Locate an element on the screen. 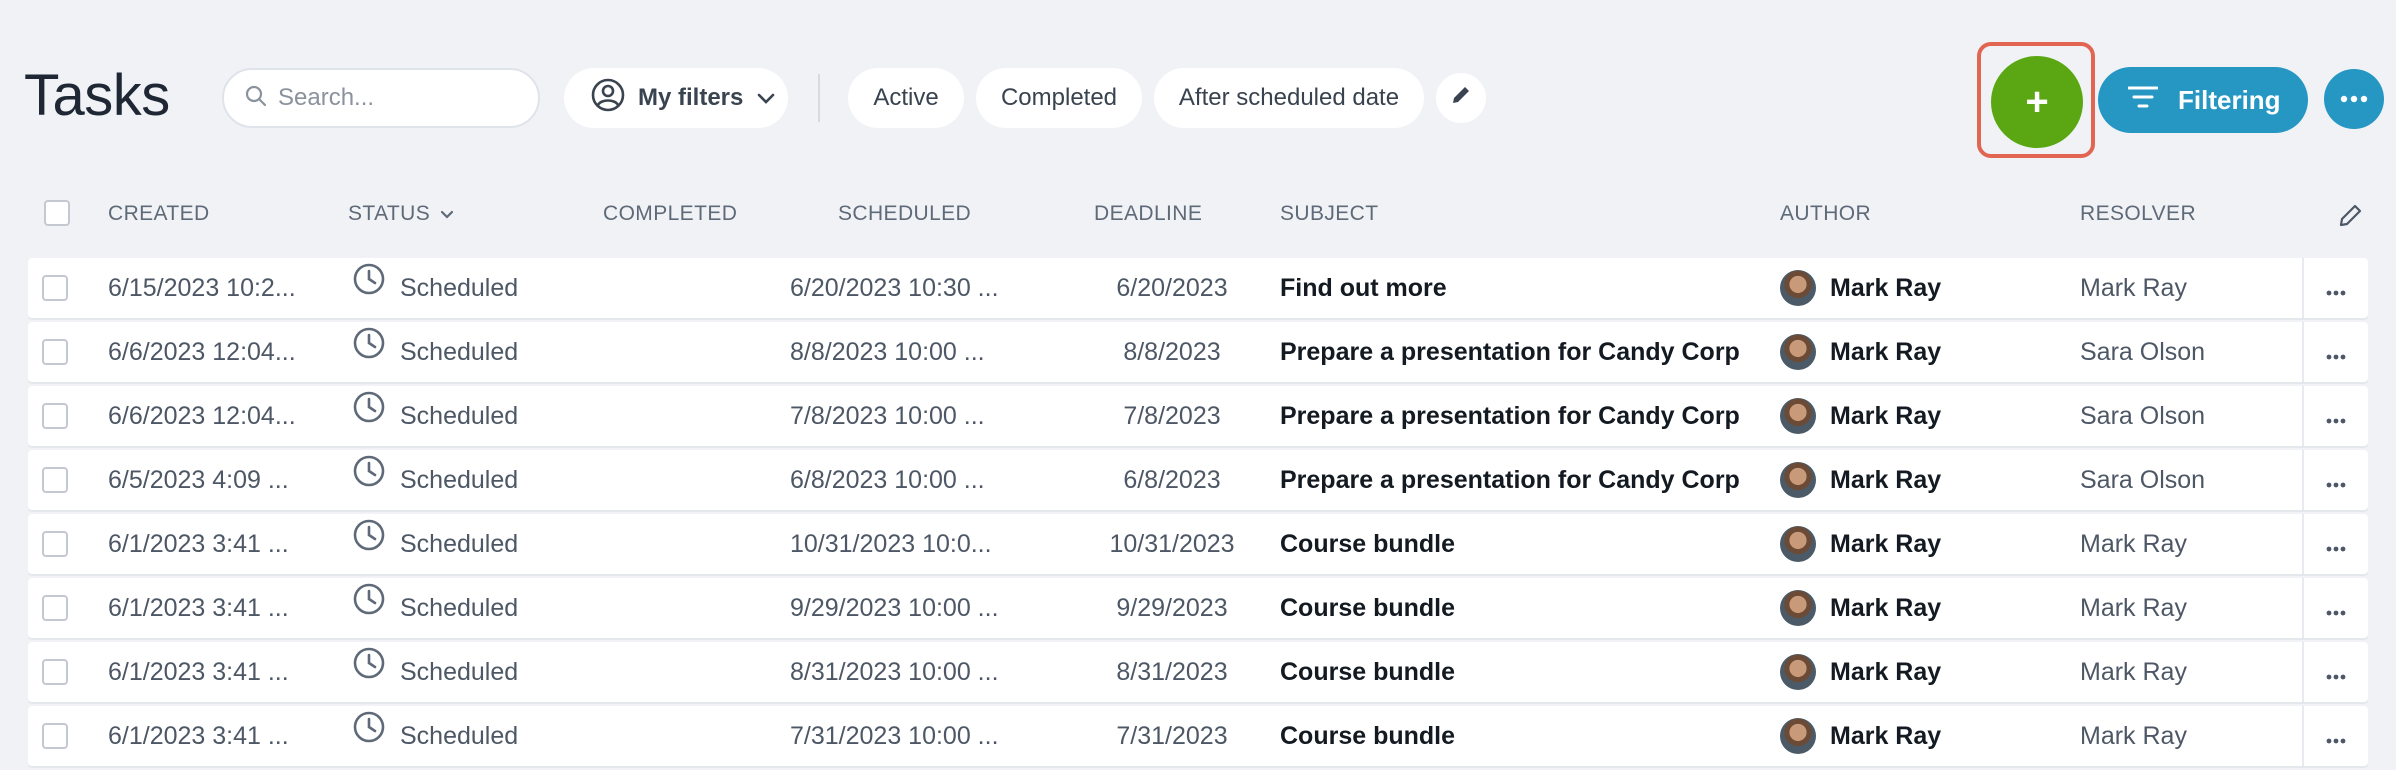 The width and height of the screenshot is (2396, 770). column-header-subject: SUBJECT is located at coordinates (1329, 214).